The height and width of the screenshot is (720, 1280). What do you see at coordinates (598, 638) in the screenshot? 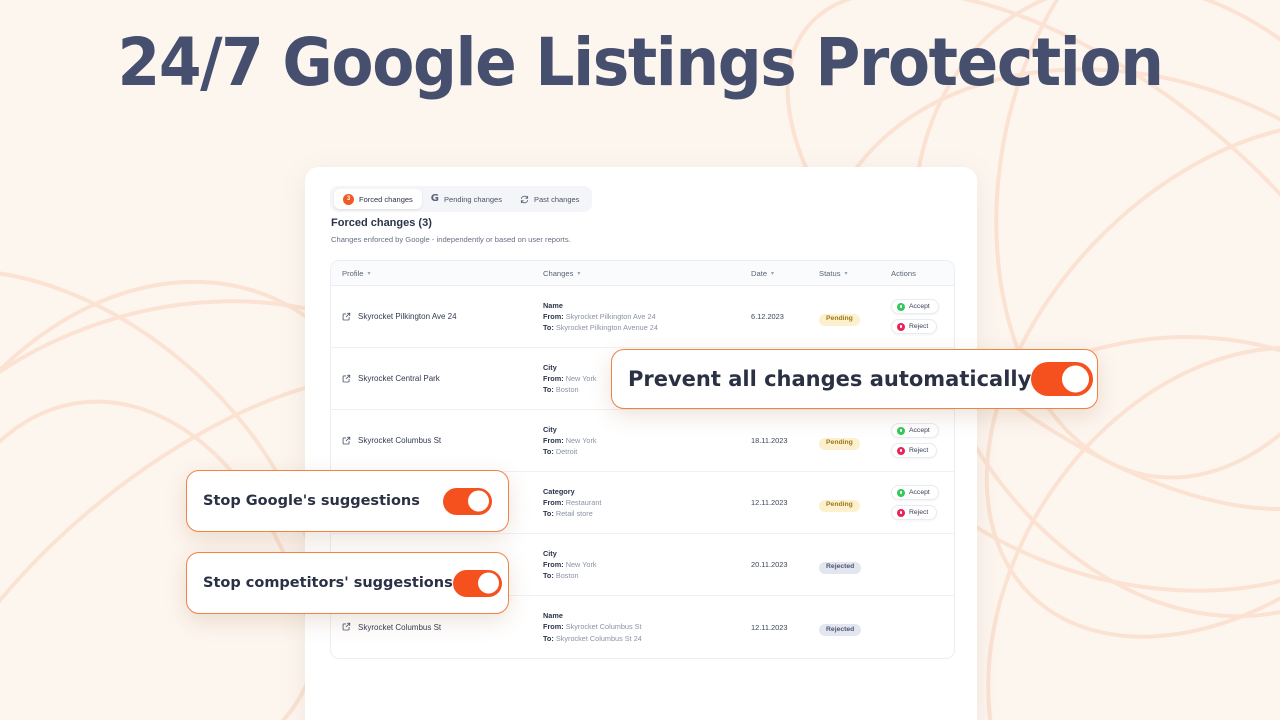
I see `to-value: Skyrocket Columbus St 24` at bounding box center [598, 638].